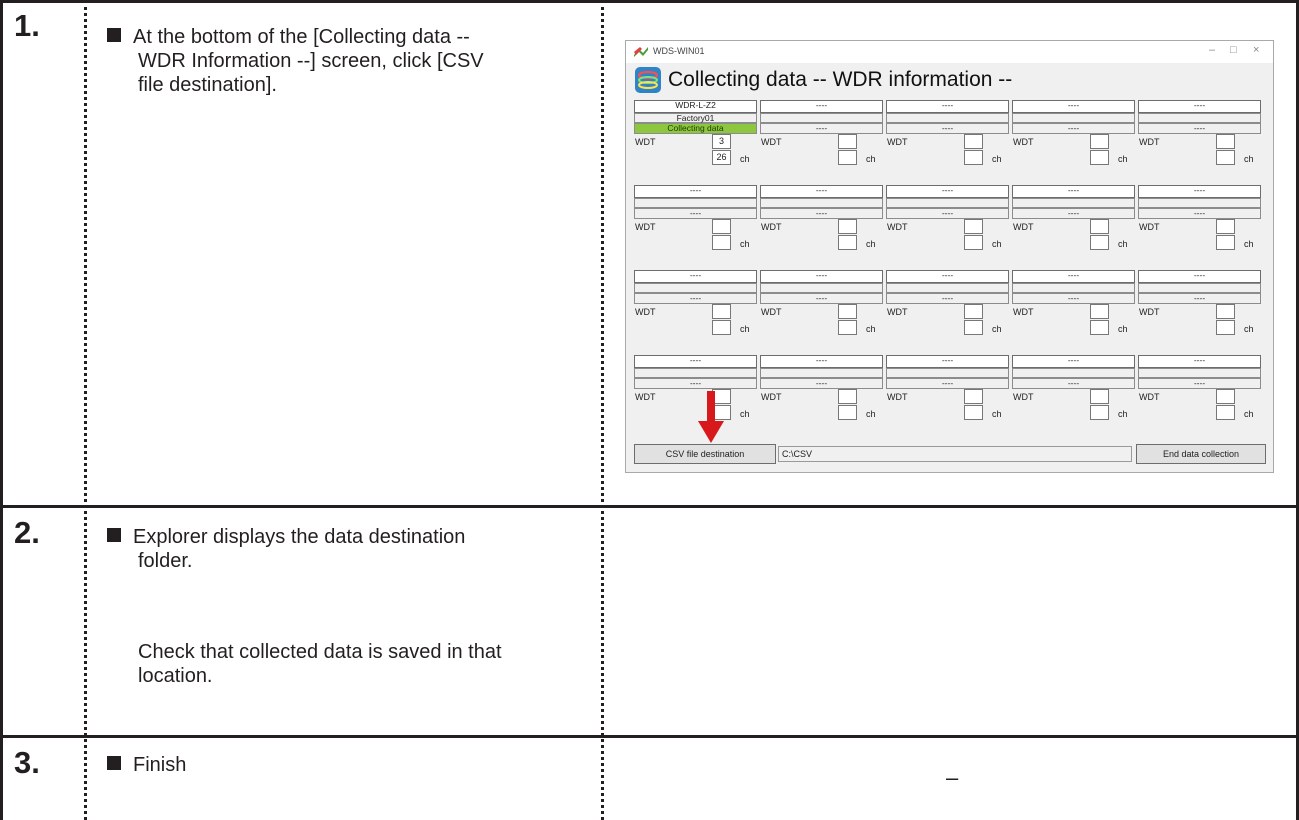 The width and height of the screenshot is (1299, 820). What do you see at coordinates (311, 61) in the screenshot?
I see `instruction-line: WDR Information --] screen, click [CSV` at bounding box center [311, 61].